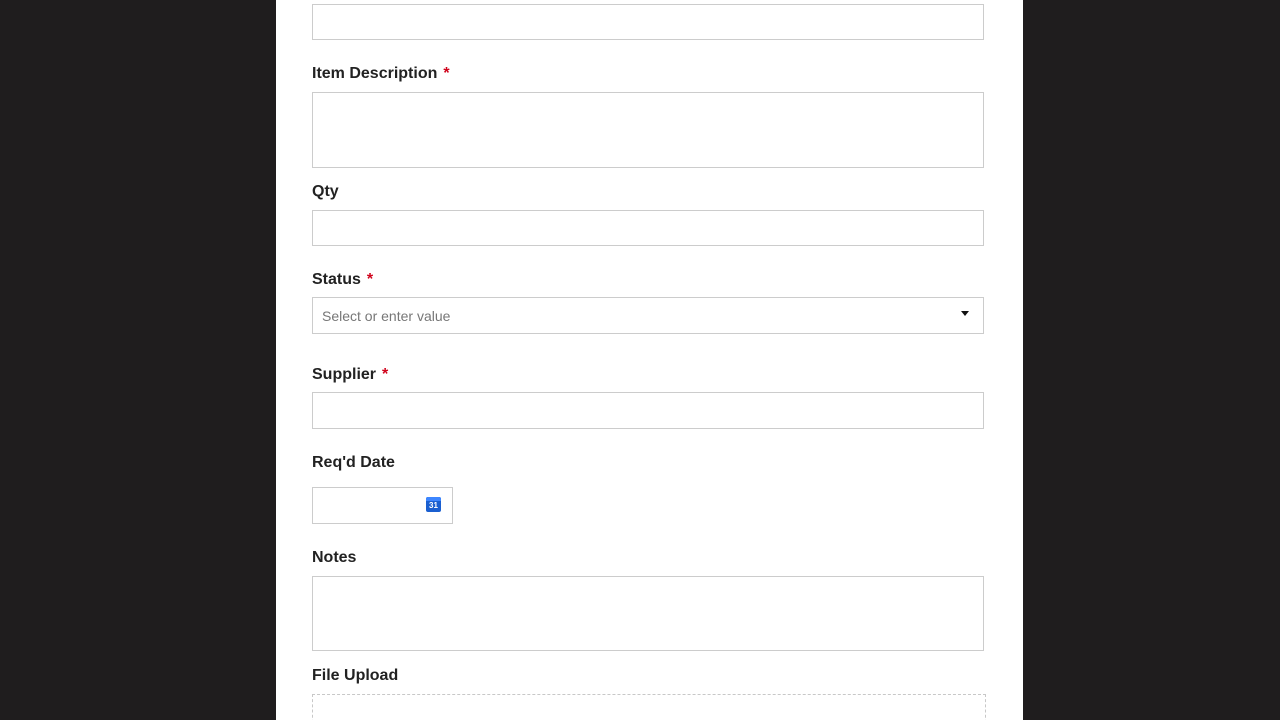  What do you see at coordinates (648, 228) in the screenshot?
I see `qty-input` at bounding box center [648, 228].